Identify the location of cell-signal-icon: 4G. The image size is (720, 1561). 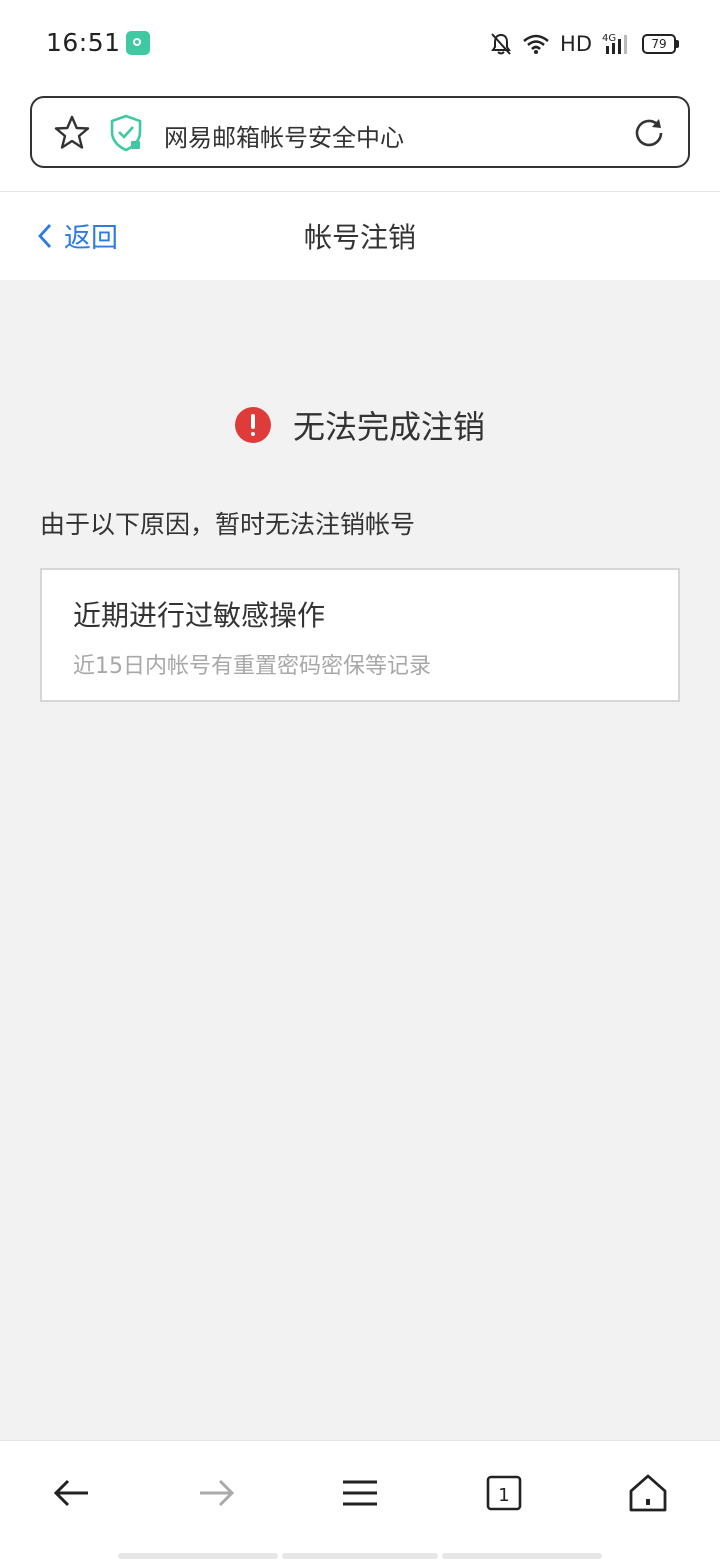
(614, 43).